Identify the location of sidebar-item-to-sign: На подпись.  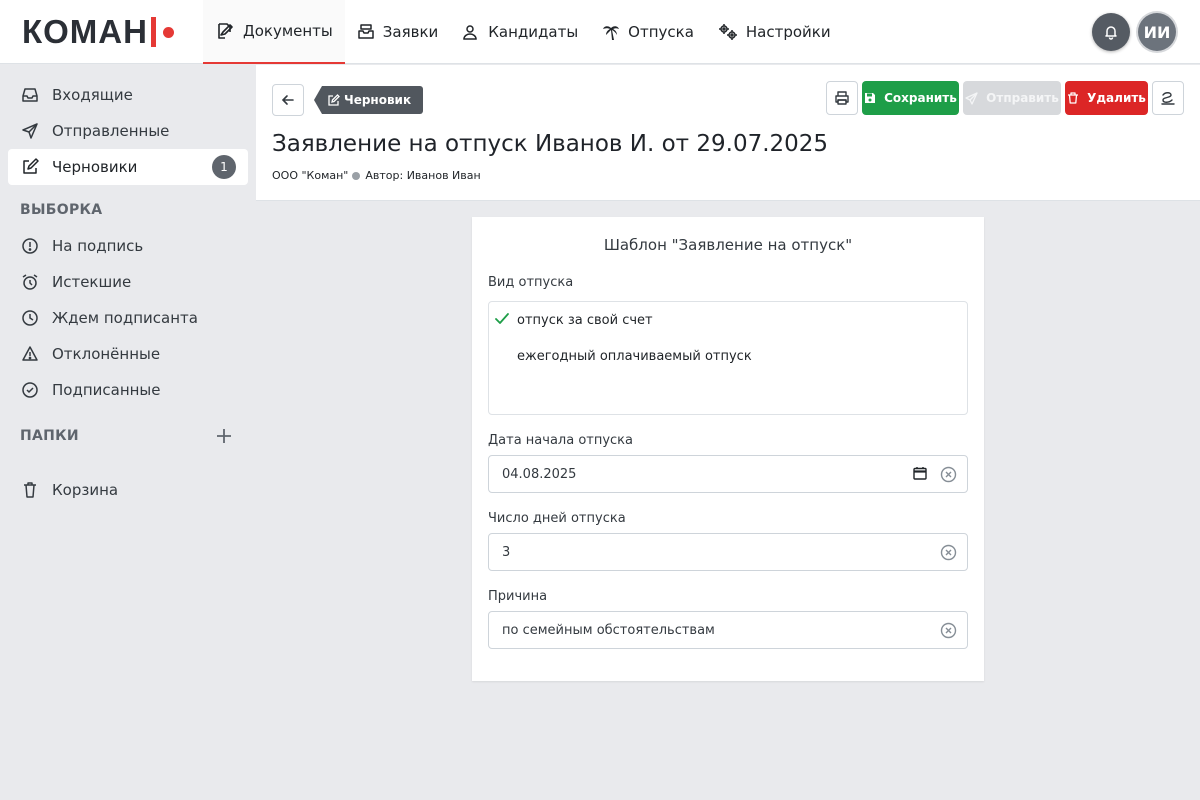
(128, 246).